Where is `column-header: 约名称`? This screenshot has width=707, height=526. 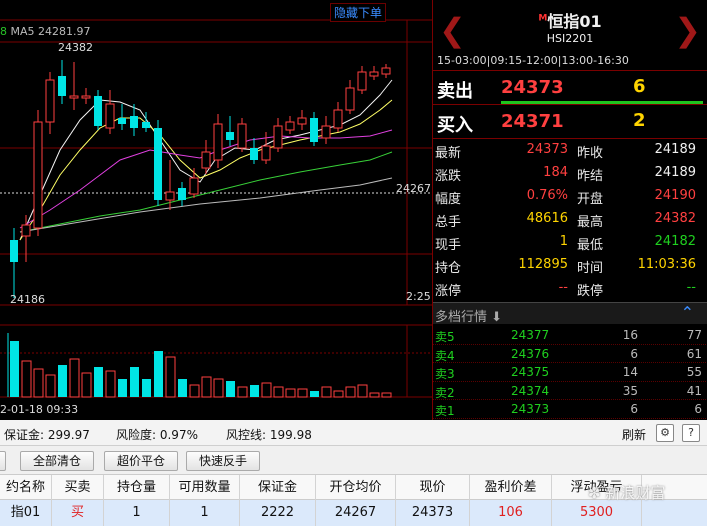
column-header: 约名称 is located at coordinates (26, 488).